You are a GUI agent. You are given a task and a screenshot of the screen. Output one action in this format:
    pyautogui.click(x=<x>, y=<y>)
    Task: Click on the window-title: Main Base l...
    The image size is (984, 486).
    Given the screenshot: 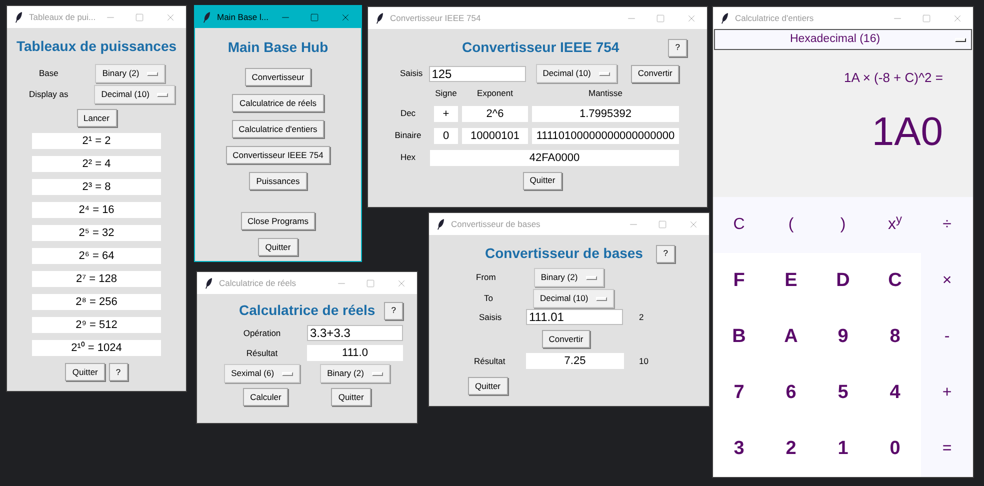 What is the action you would take?
    pyautogui.click(x=242, y=17)
    